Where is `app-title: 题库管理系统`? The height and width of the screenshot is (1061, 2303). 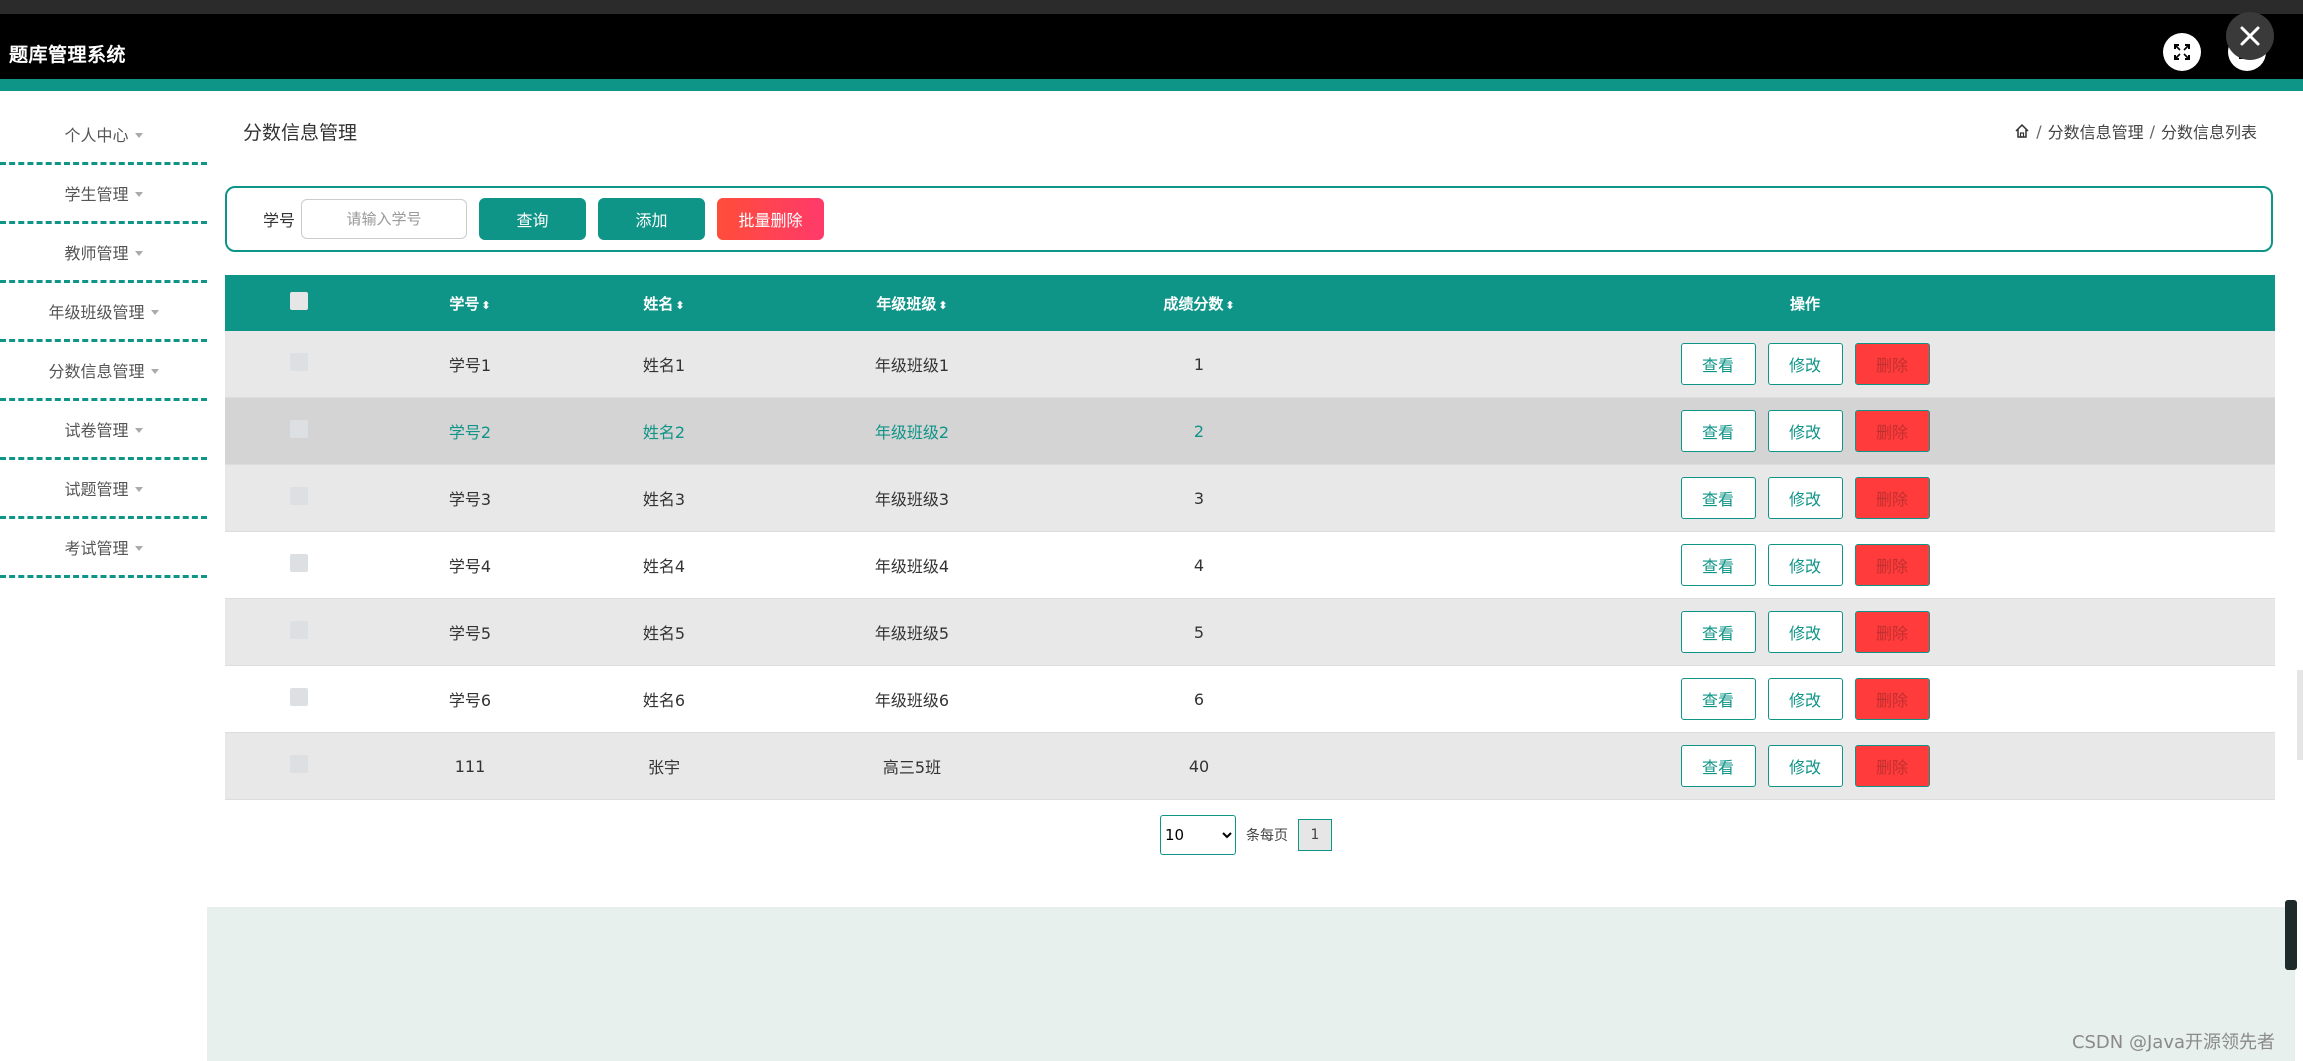
app-title: 题库管理系统 is located at coordinates (68, 55).